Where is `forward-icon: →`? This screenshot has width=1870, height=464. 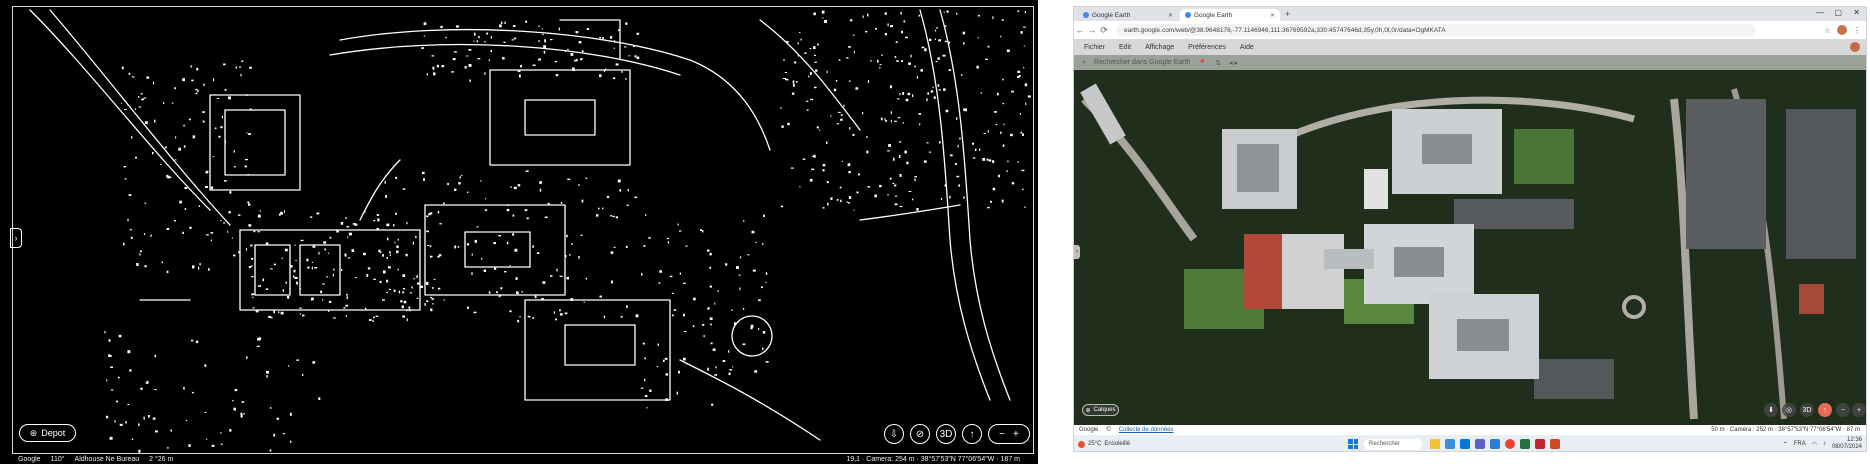
forward-icon: → is located at coordinates (1092, 30).